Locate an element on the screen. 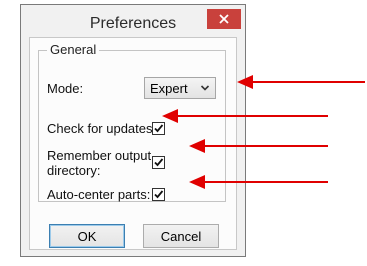  auto-center-label: Auto-center parts: is located at coordinates (99, 194).